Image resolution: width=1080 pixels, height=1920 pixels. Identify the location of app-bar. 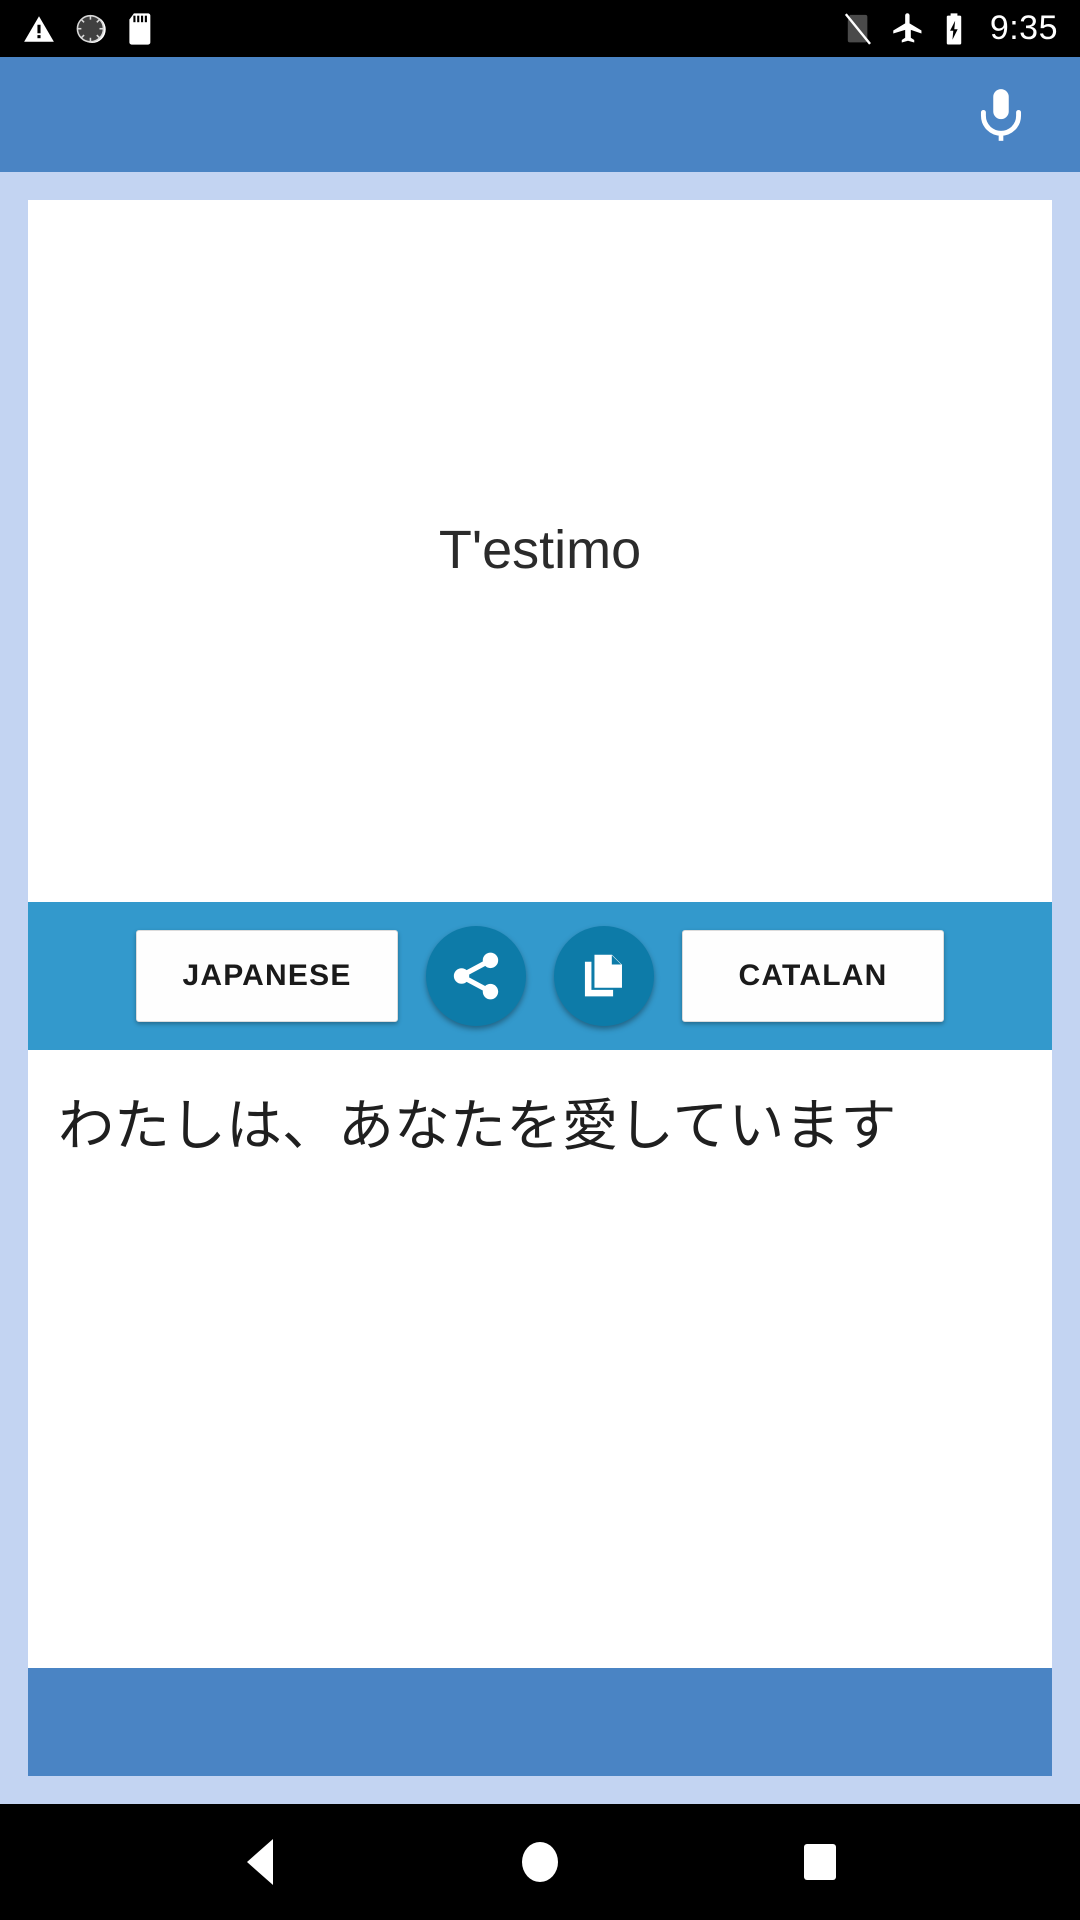
(540, 114).